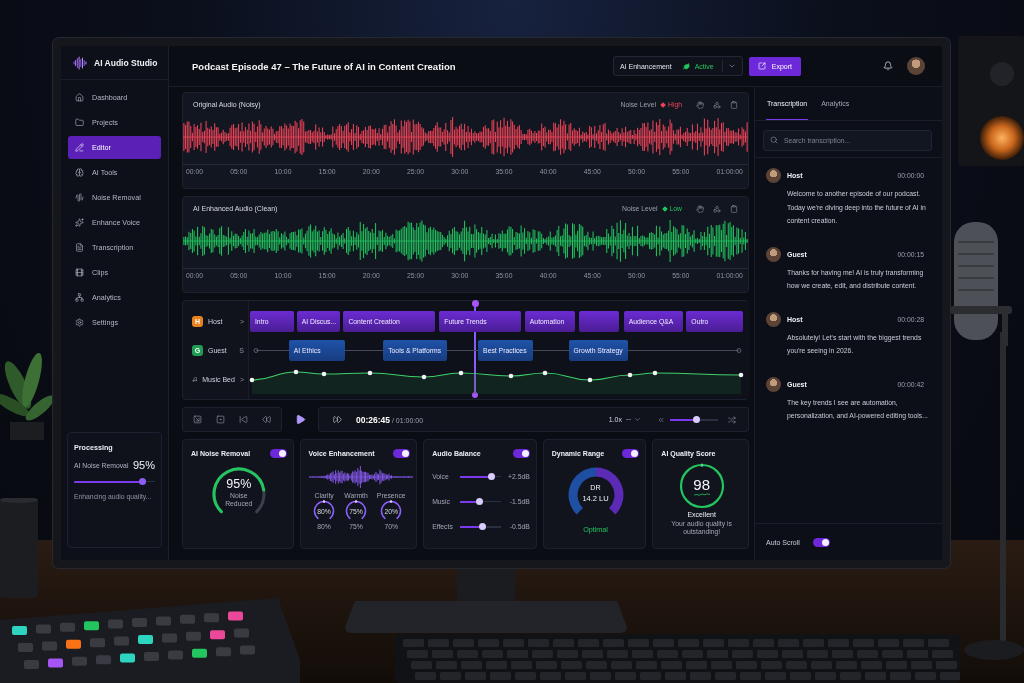 This screenshot has width=1024, height=683. Describe the element at coordinates (79, 297) in the screenshot. I see `network-icon` at that location.